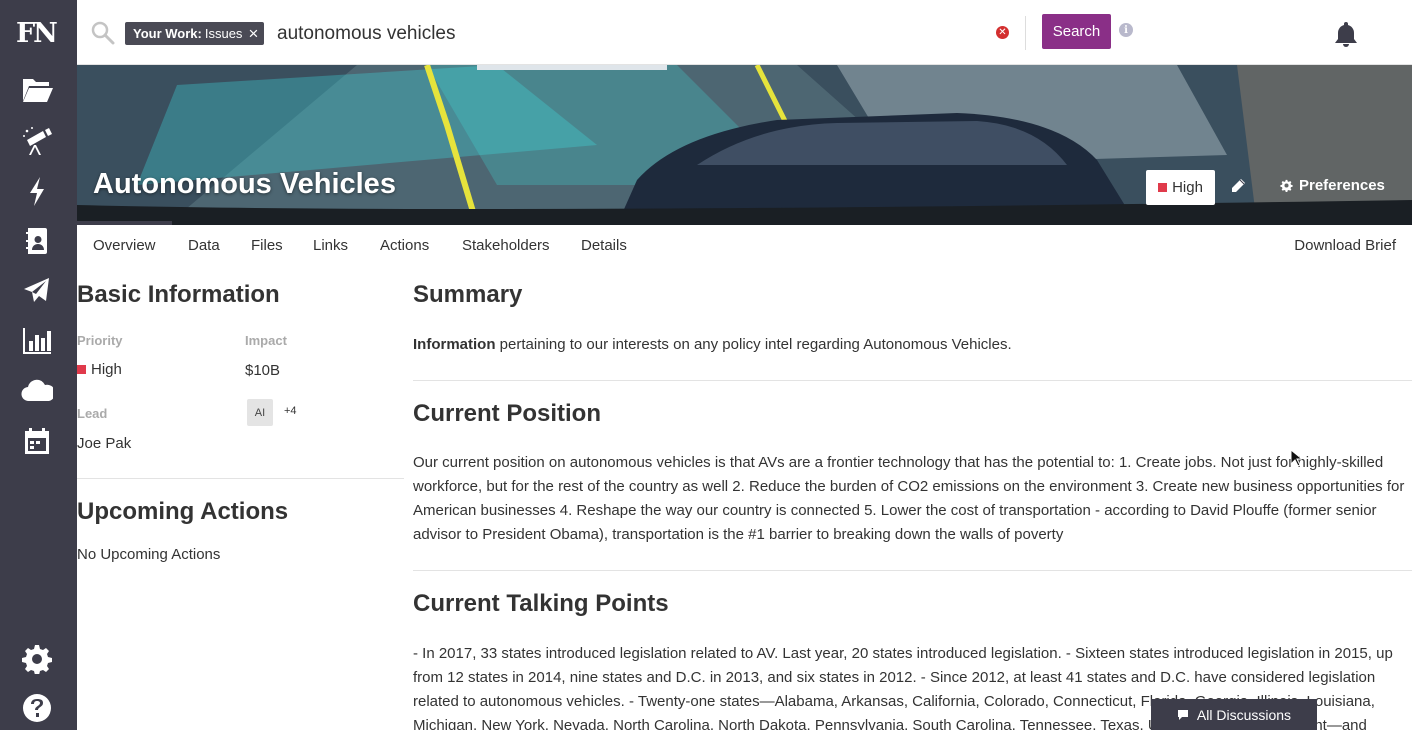 This screenshot has height=730, width=1412. I want to click on search-bar: Your Work: Issues × ✕ Search i, so click(744, 32).